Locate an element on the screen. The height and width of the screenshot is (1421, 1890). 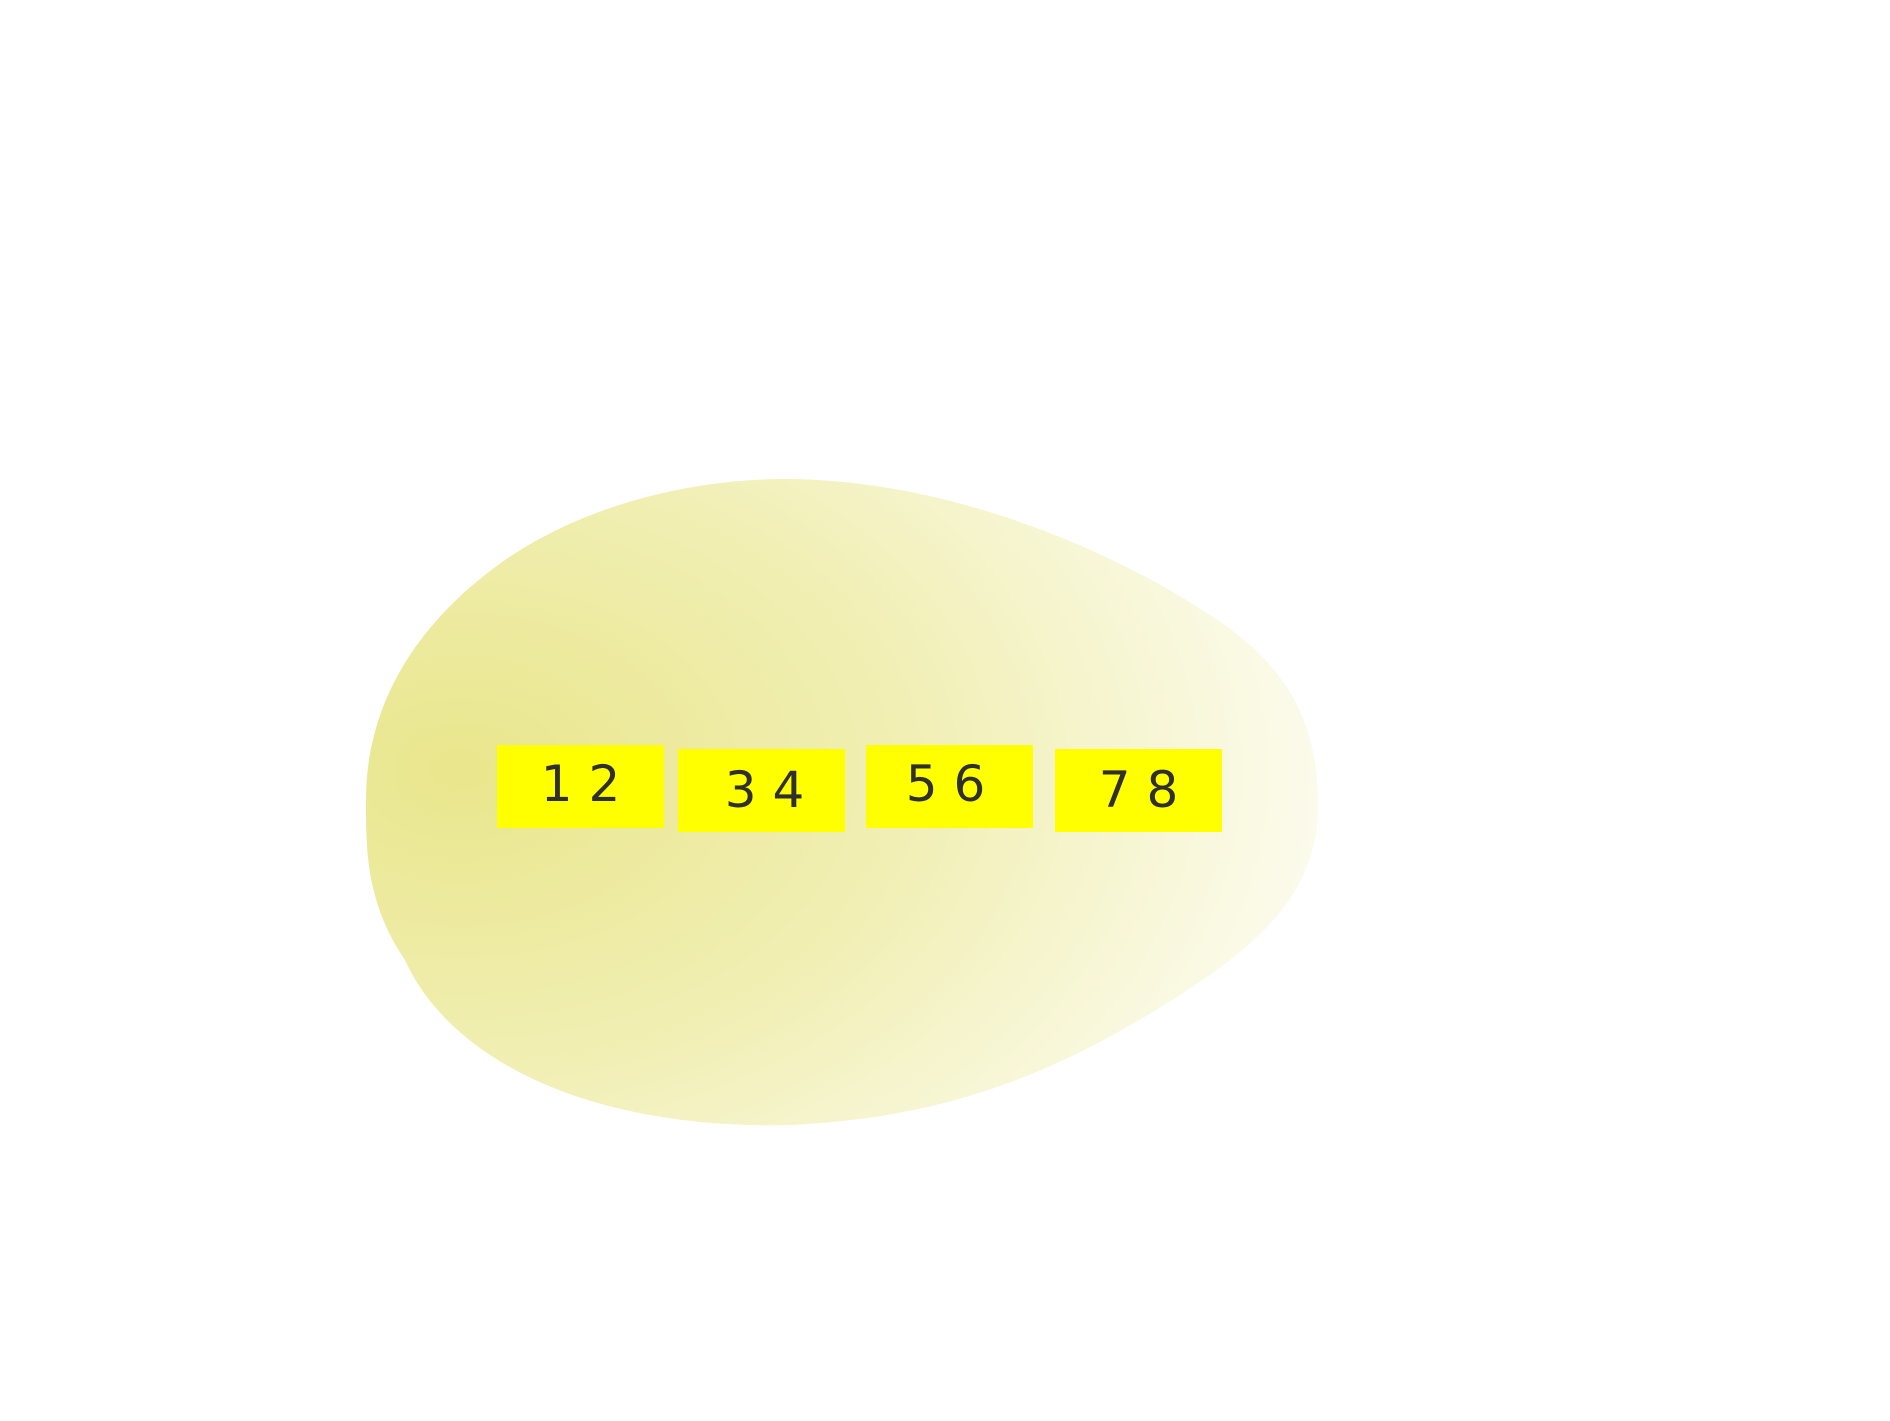
label-text: 1 2 is located at coordinates (580, 783).